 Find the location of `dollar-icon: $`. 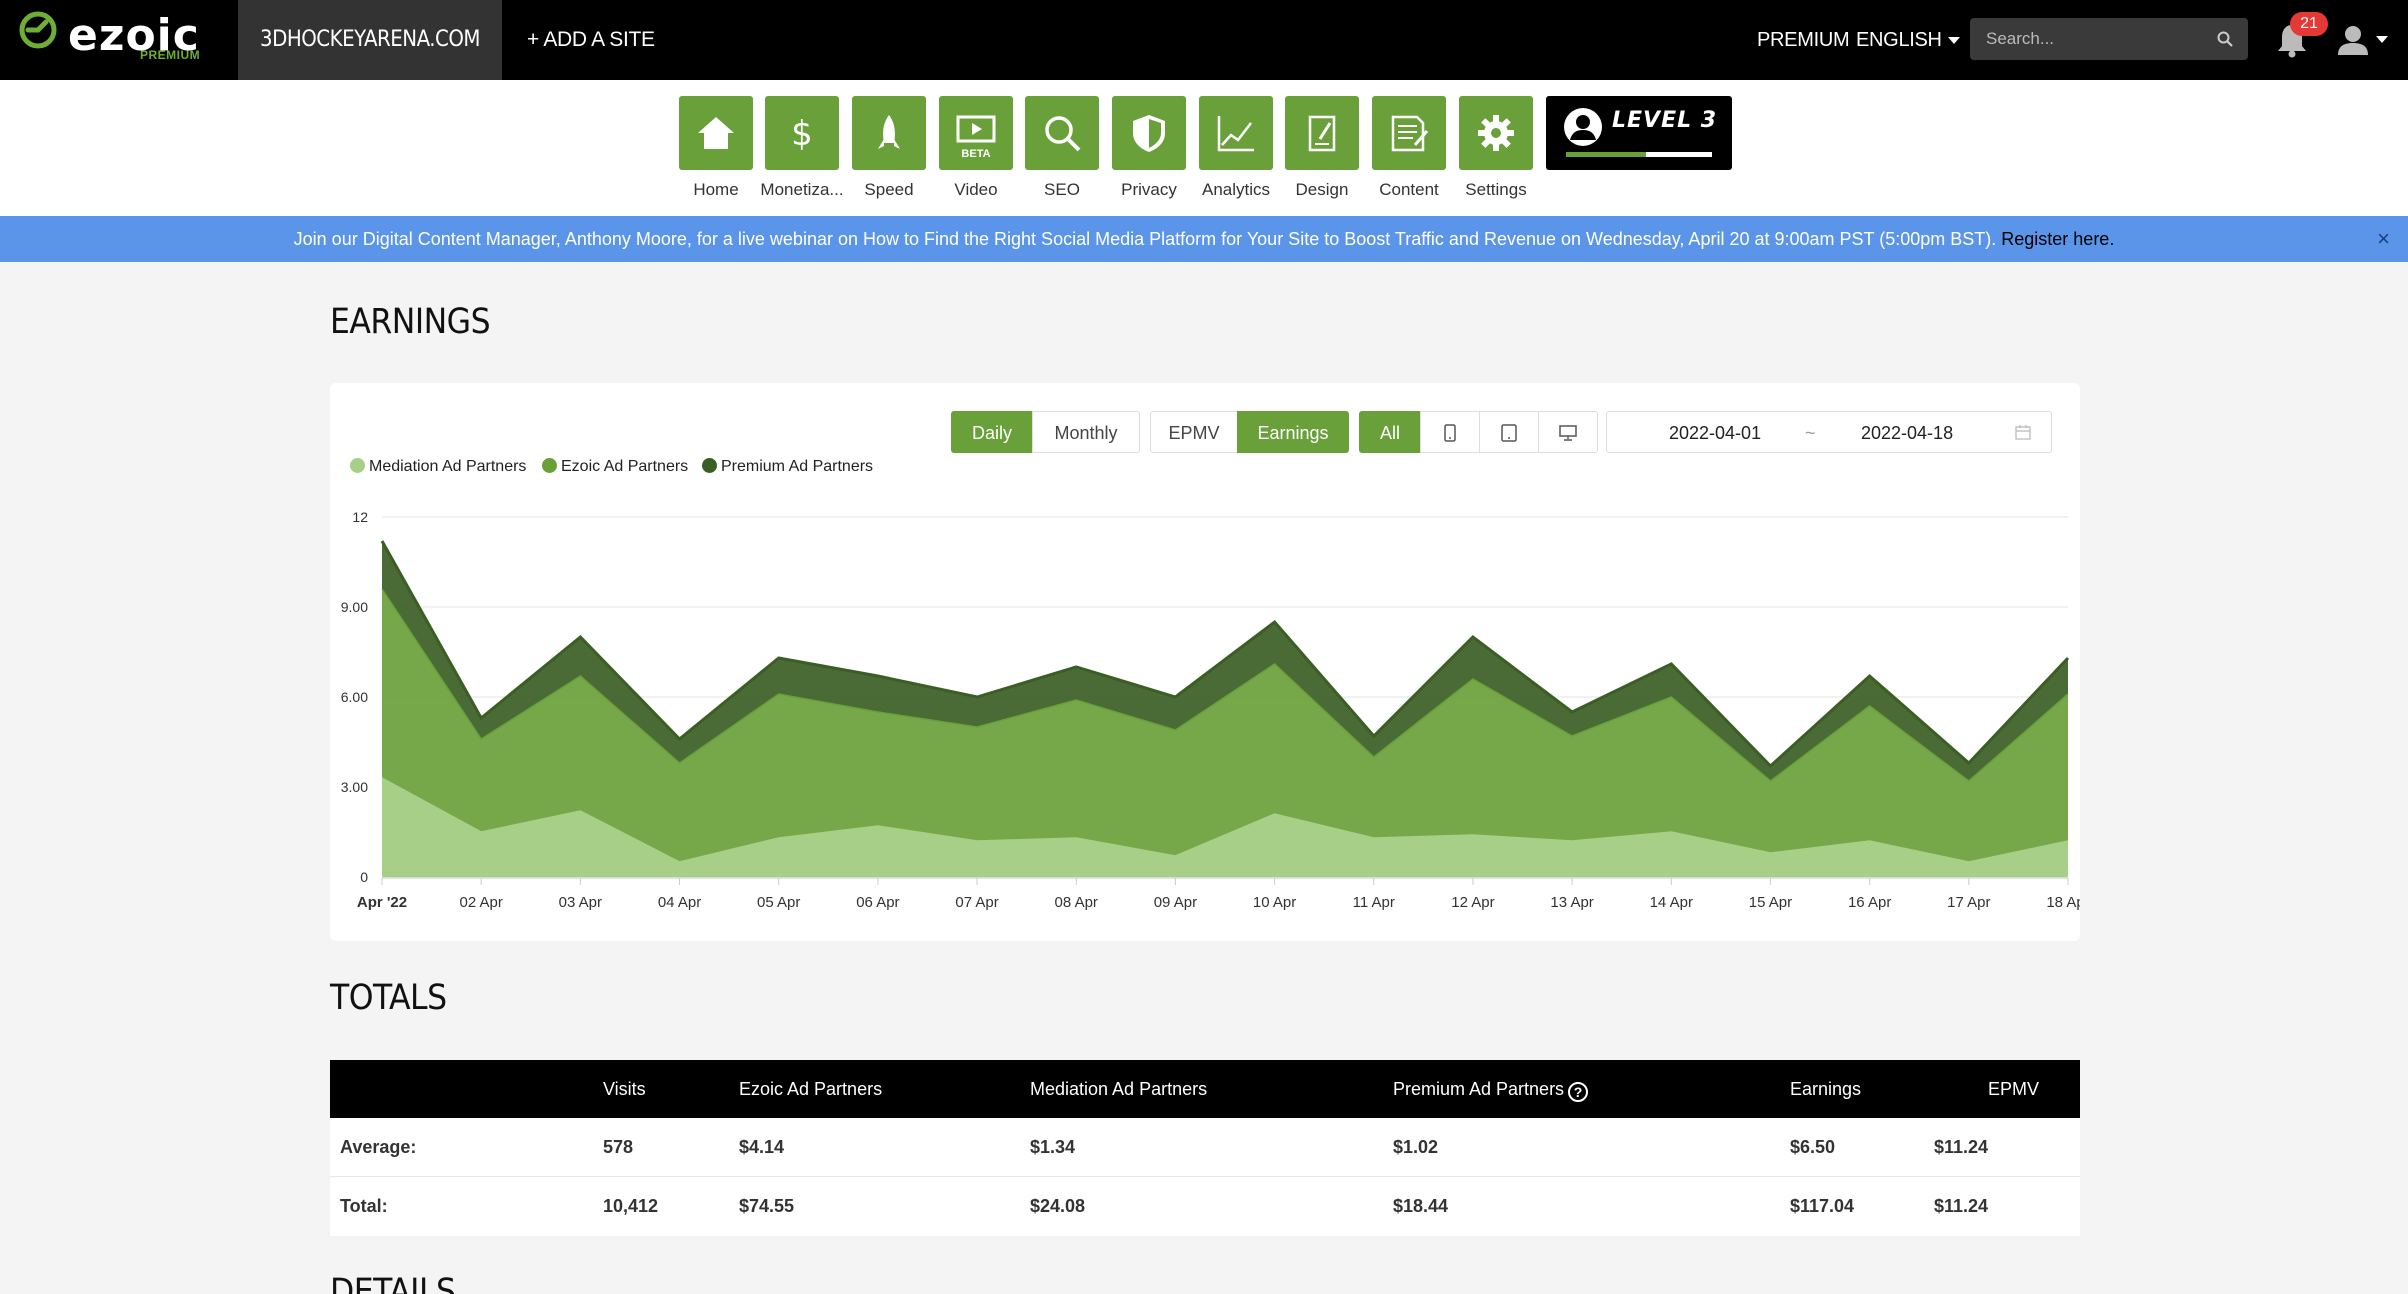

dollar-icon: $ is located at coordinates (802, 133).